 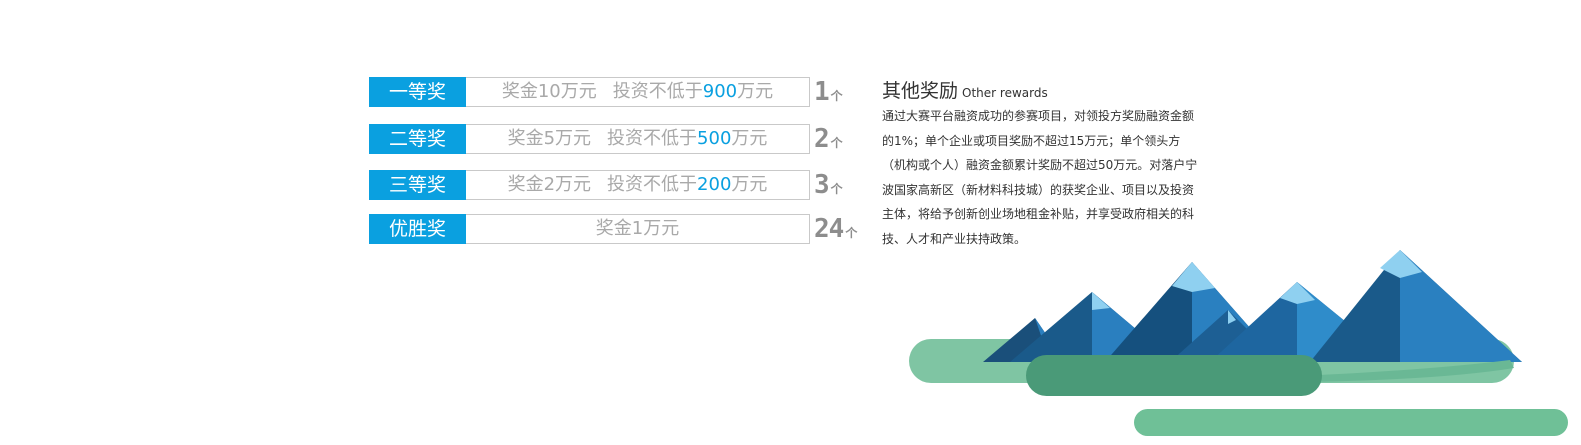 I want to click on green-band-front, so click(x=1174, y=375).